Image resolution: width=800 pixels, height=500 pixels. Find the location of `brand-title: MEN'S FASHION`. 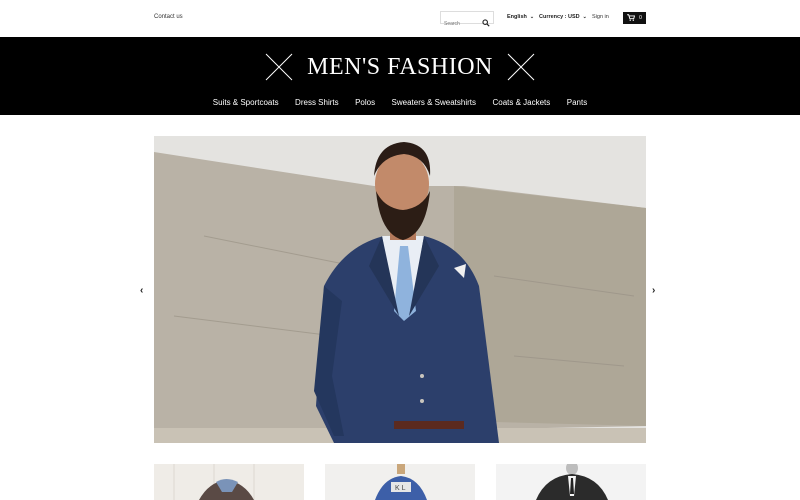

brand-title: MEN'S FASHION is located at coordinates (400, 66).